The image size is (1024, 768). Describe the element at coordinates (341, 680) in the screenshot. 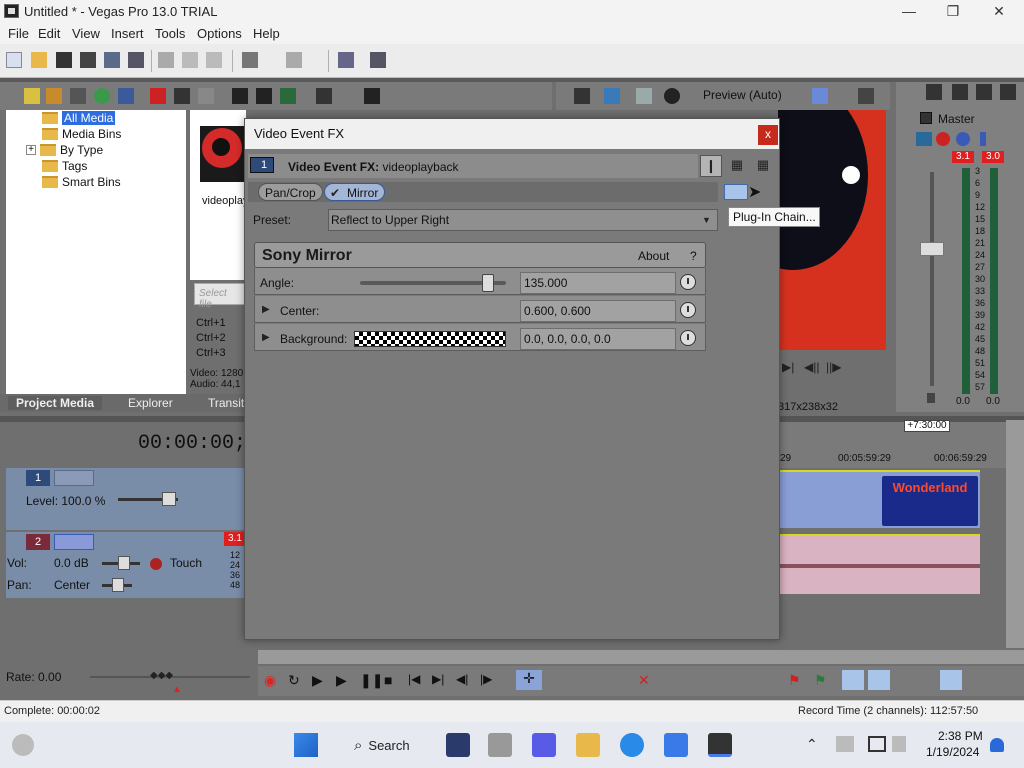

I see `play-icon: ▶` at that location.